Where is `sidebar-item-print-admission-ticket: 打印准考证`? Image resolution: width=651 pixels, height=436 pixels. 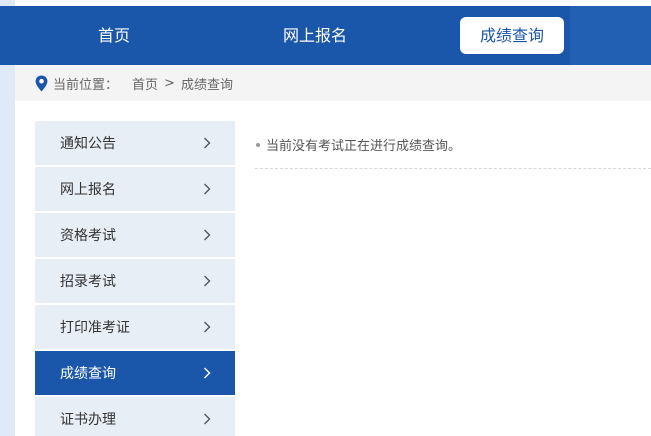 sidebar-item-print-admission-ticket: 打印准考证 is located at coordinates (135, 327).